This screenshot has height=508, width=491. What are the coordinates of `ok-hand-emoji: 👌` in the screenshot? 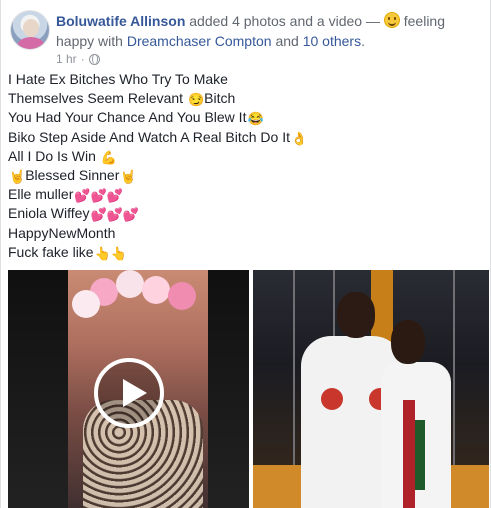 It's located at (299, 138).